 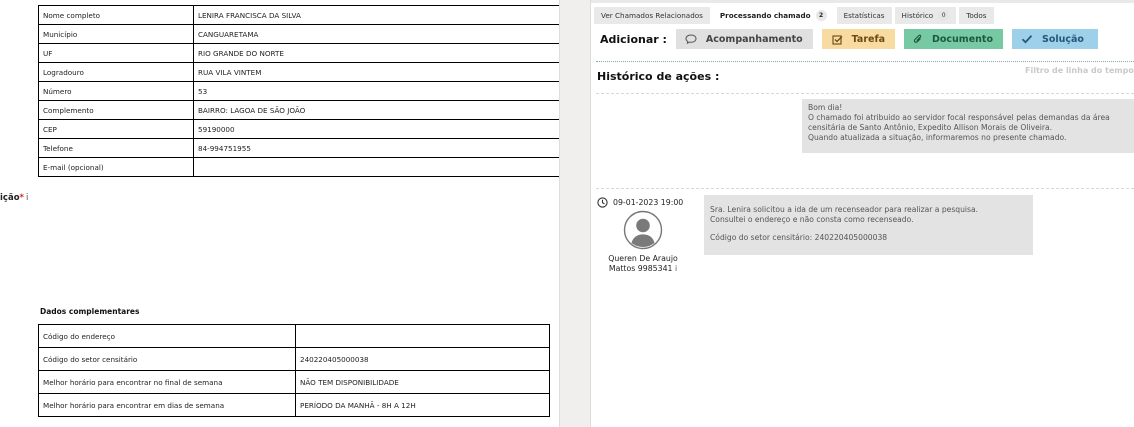 I want to click on table-row: E-mail (opcional), so click(x=299, y=167).